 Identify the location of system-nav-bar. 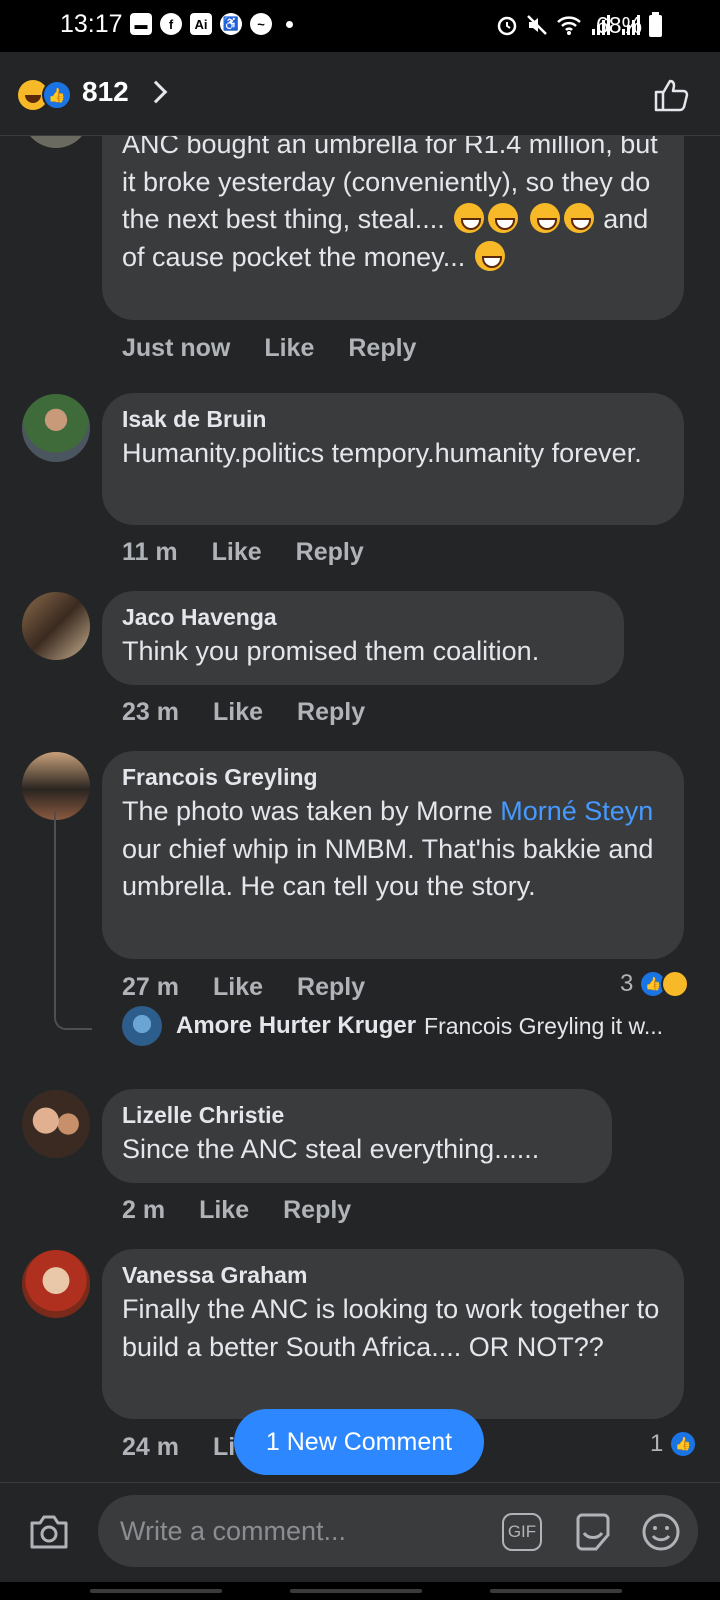
(360, 1591).